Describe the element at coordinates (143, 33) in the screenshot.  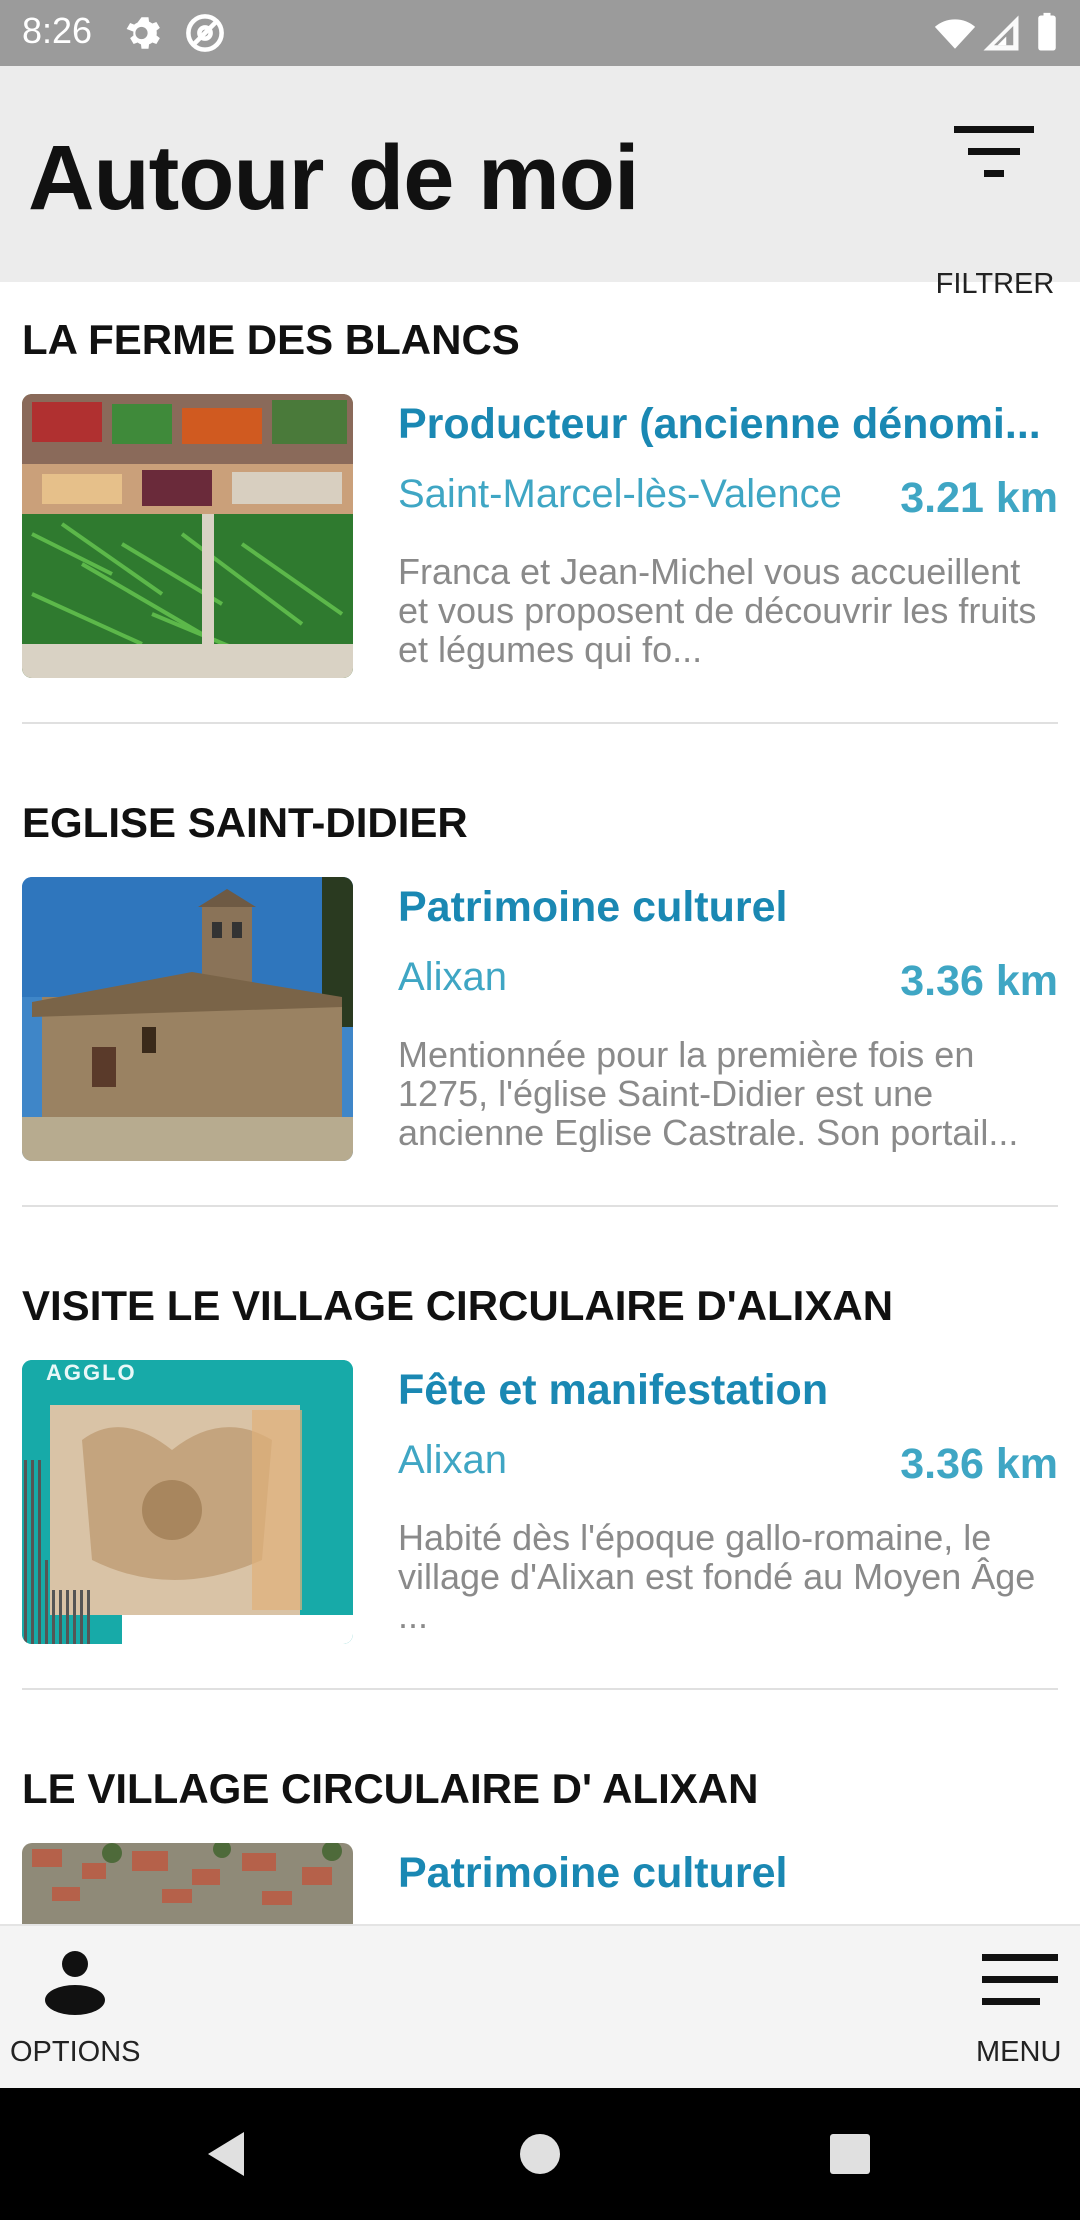
I see `settings-icon` at that location.